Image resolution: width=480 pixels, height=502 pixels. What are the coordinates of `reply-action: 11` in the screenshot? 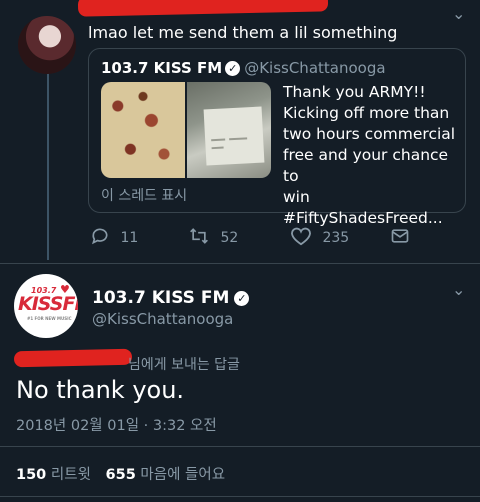 It's located at (114, 237).